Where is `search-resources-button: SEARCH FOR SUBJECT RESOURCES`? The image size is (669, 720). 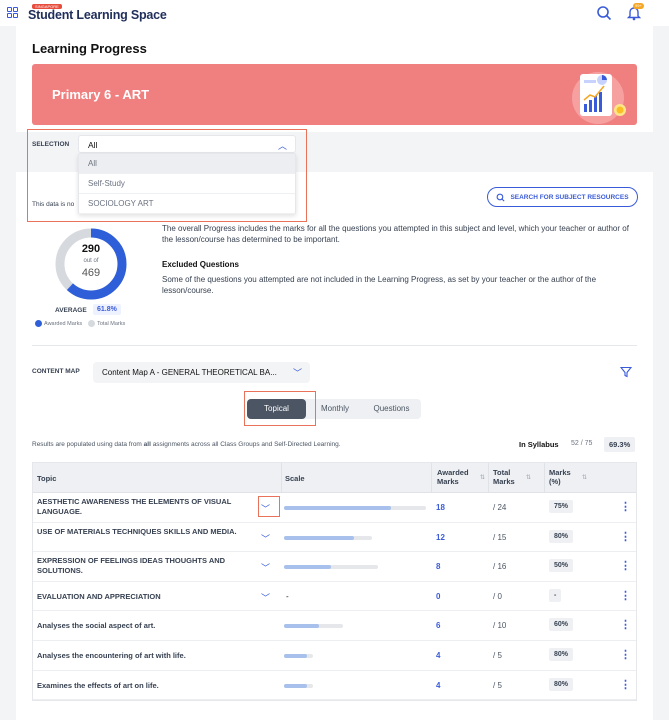
search-resources-button: SEARCH FOR SUBJECT RESOURCES is located at coordinates (562, 197).